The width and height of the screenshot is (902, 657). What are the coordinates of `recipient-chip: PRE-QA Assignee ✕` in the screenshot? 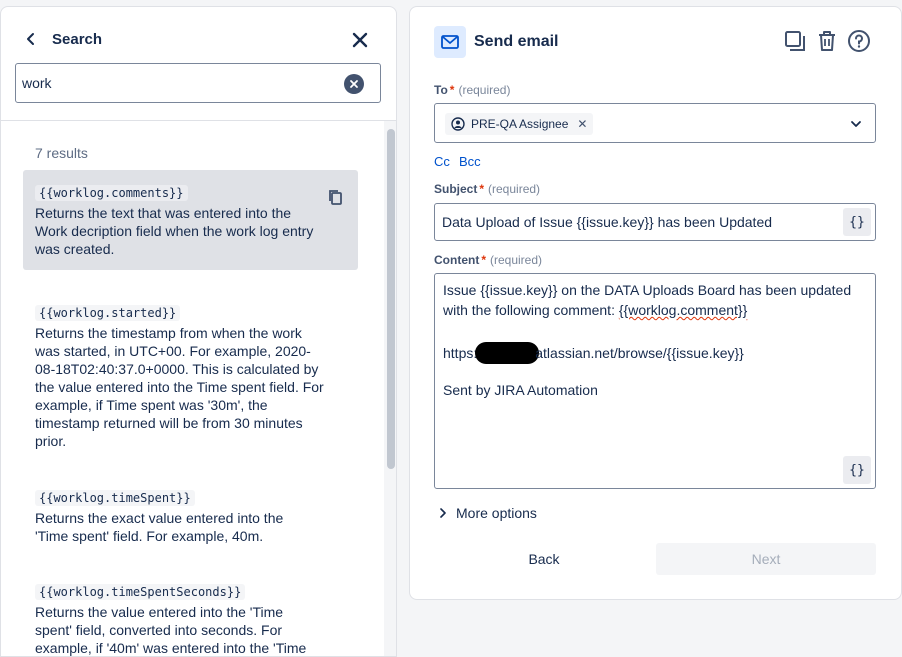 It's located at (519, 124).